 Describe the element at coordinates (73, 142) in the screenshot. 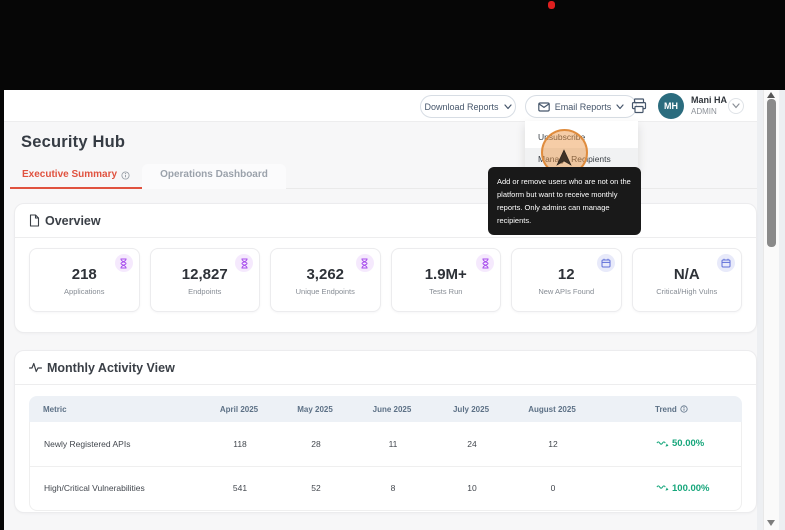

I see `page-title: Security Hub` at that location.